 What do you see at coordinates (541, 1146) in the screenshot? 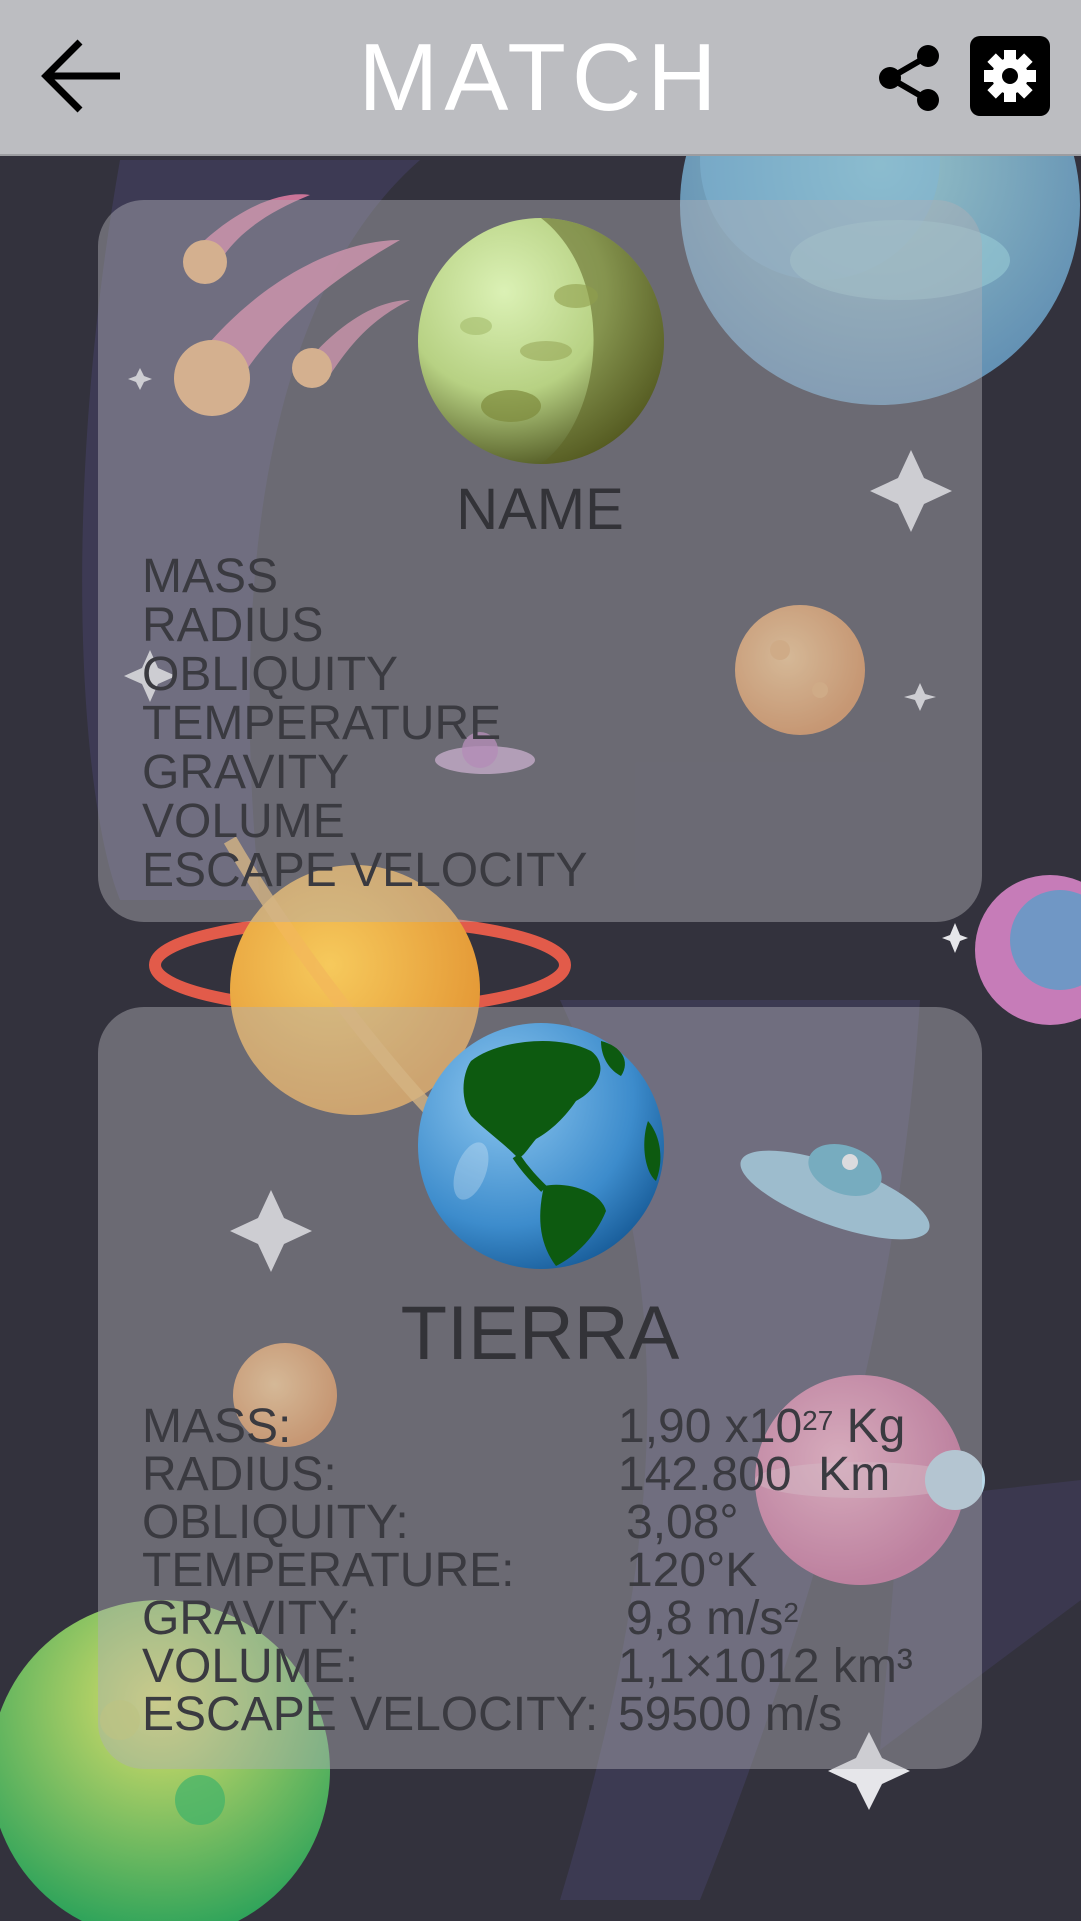
I see `earth-planet` at bounding box center [541, 1146].